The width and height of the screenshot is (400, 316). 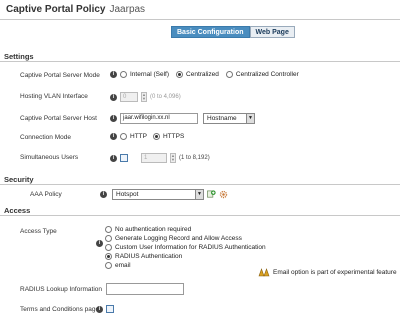 I want to click on radius-lookup-label: RADIUS Lookup Information, so click(x=61, y=289).